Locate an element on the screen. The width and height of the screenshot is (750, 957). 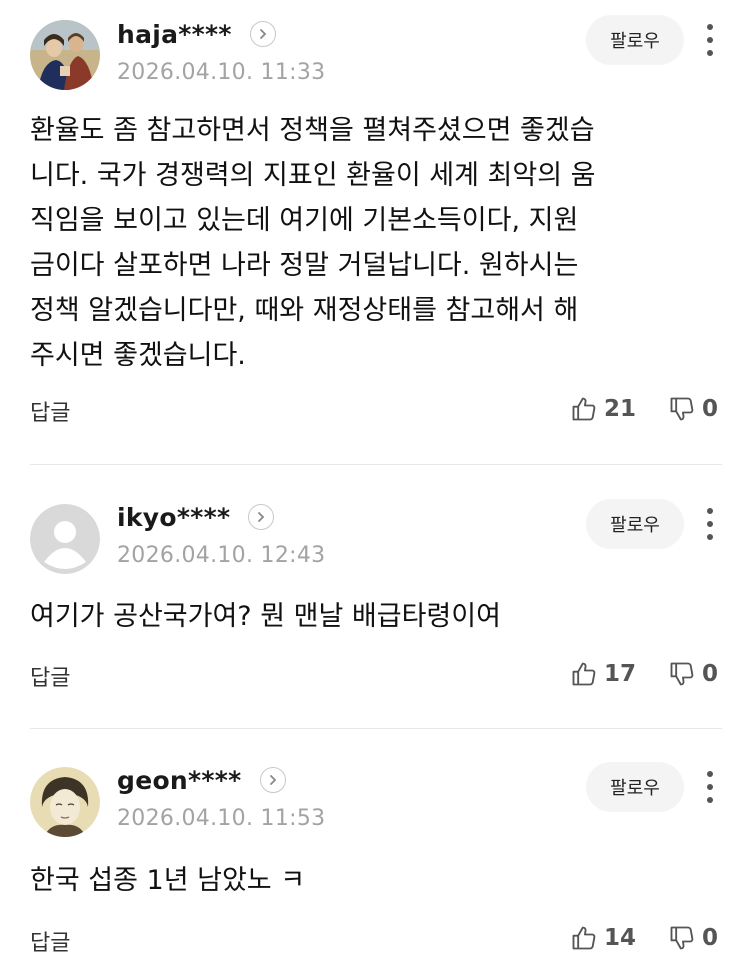
timestamp: 2026.04.10. 12:43 is located at coordinates (221, 555).